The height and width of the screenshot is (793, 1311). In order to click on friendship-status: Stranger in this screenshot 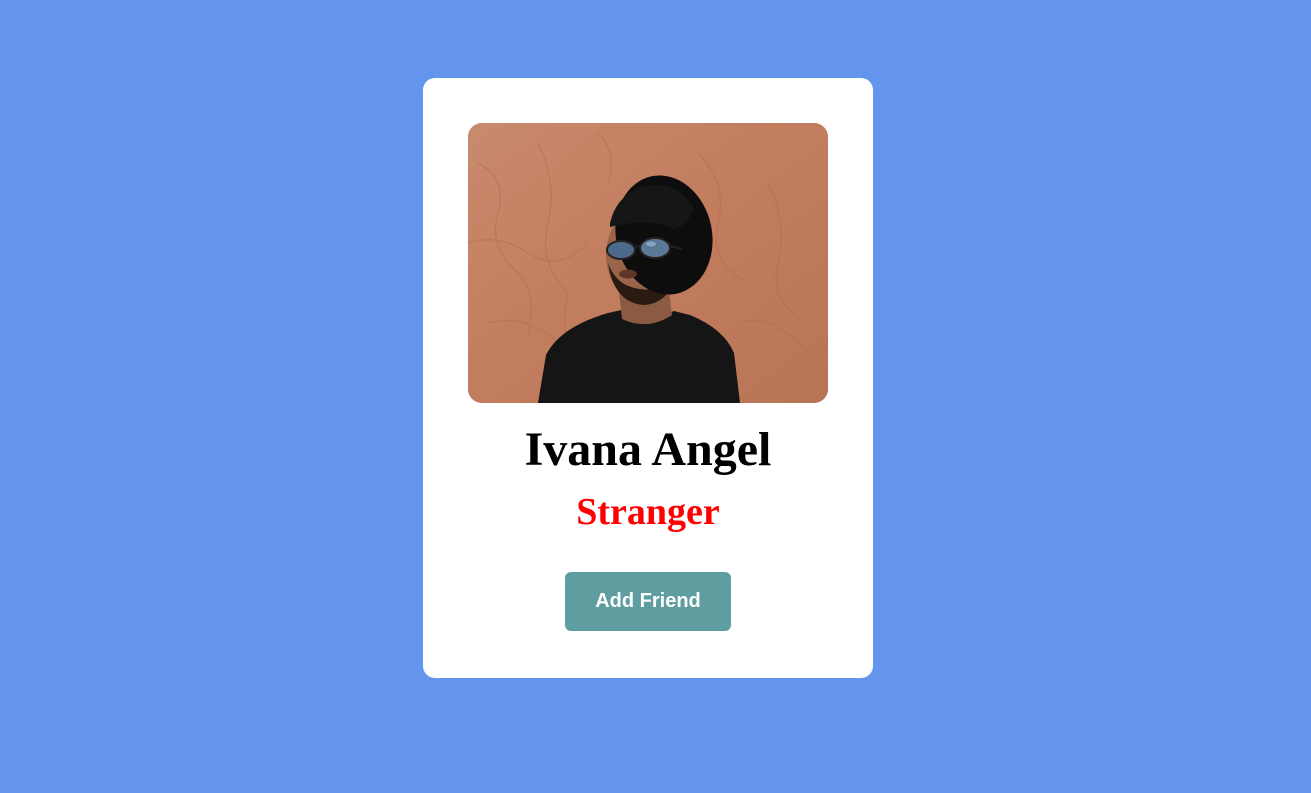, I will do `click(648, 512)`.